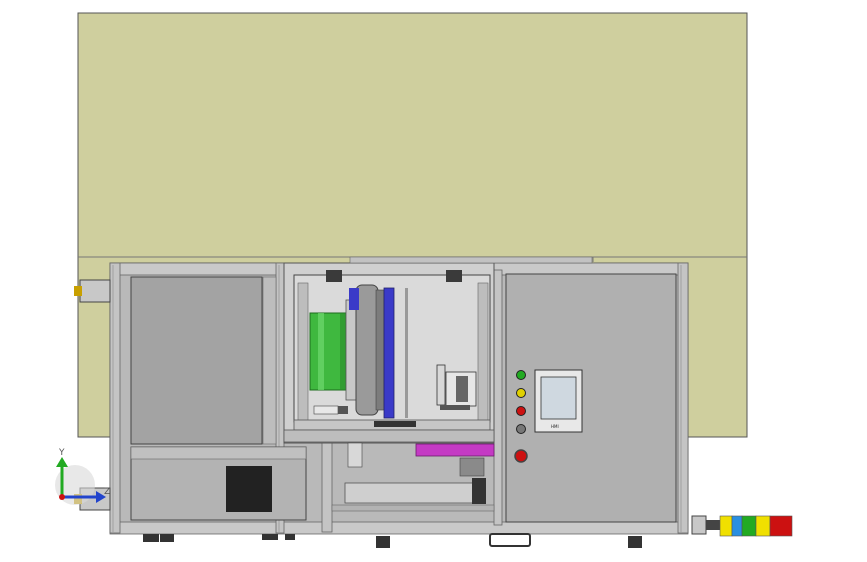 This screenshot has height=562, width=867. Describe the element at coordinates (521, 456) in the screenshot. I see `emergency-stop-button` at that location.